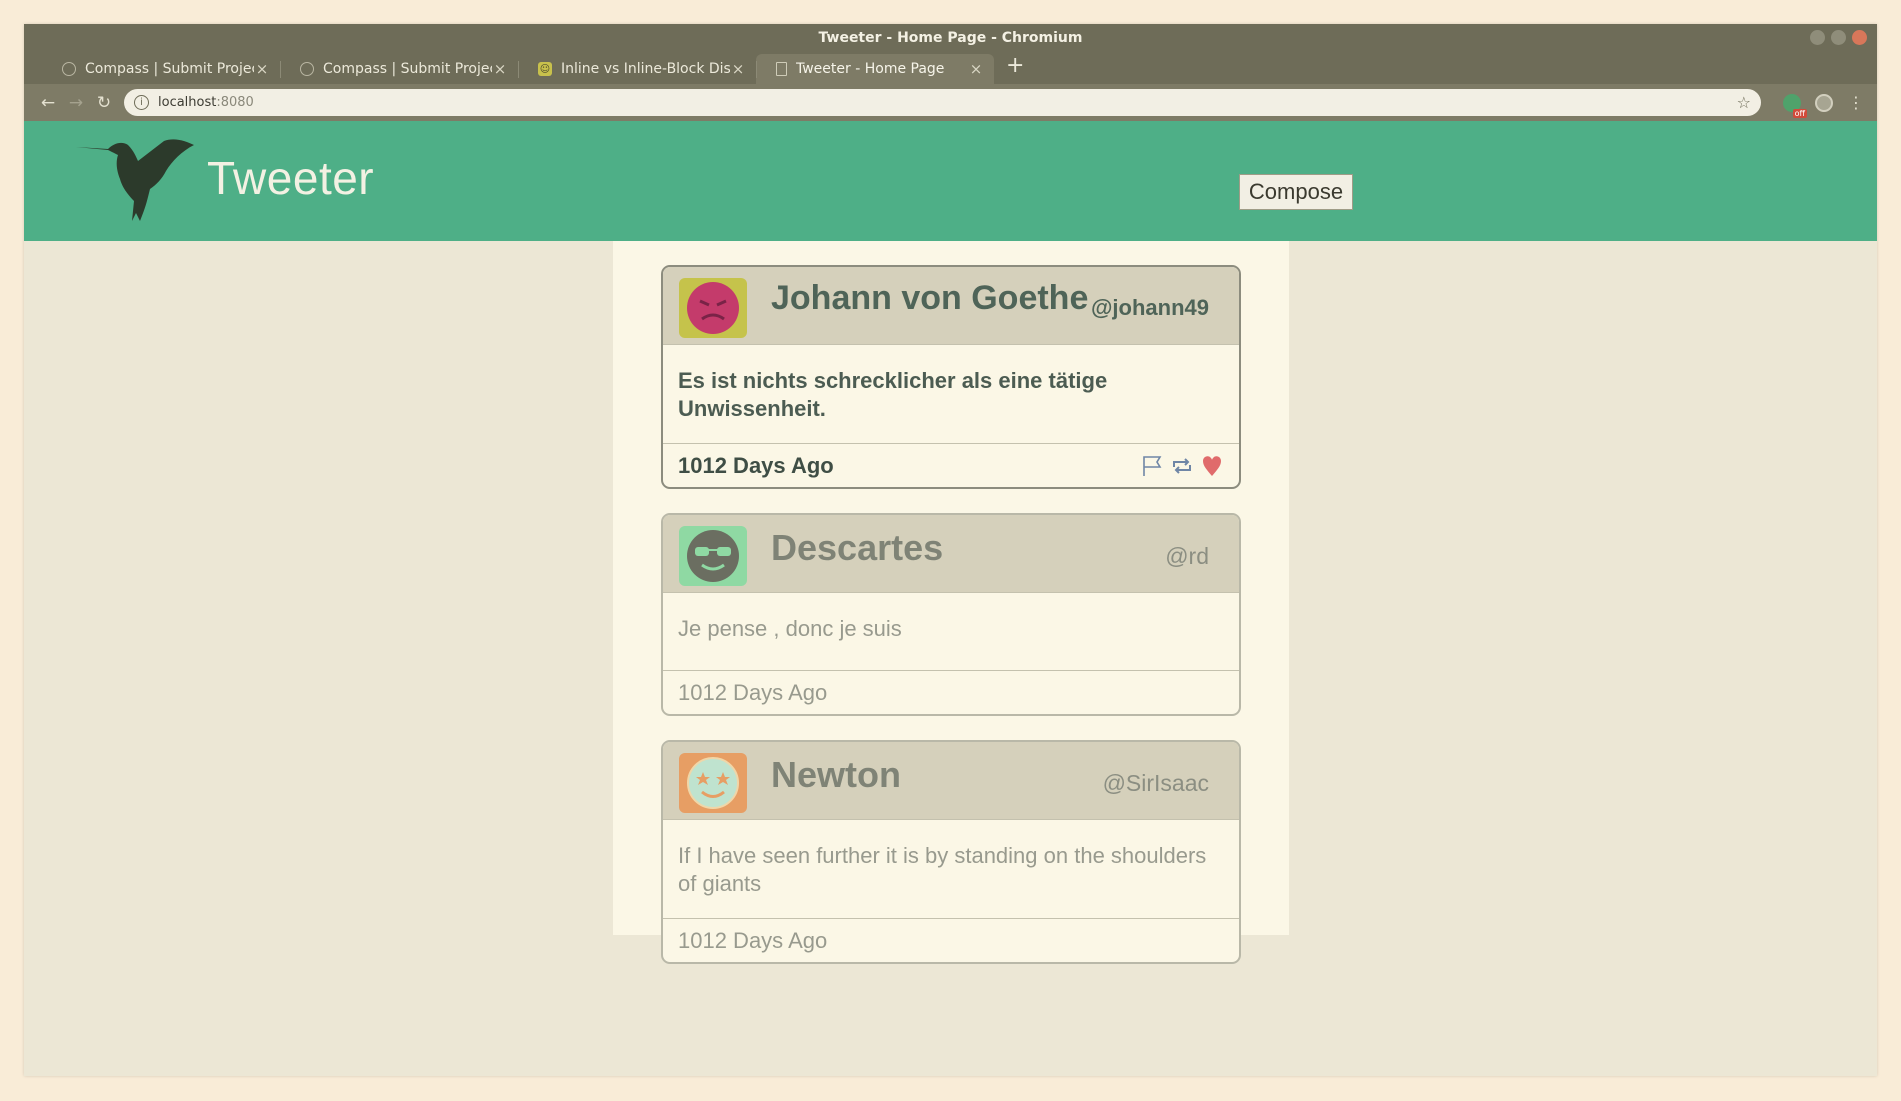  Describe the element at coordinates (291, 178) in the screenshot. I see `site-brand: Tweeter` at that location.